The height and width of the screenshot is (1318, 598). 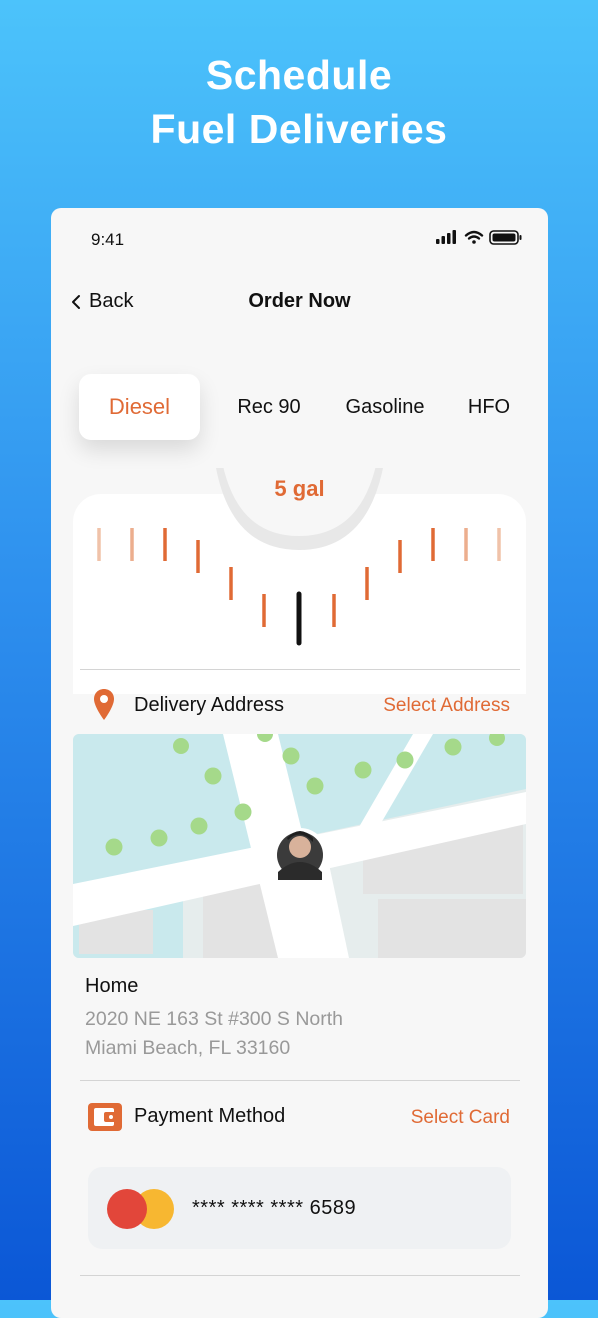 What do you see at coordinates (104, 704) in the screenshot?
I see `location-pin-icon` at bounding box center [104, 704].